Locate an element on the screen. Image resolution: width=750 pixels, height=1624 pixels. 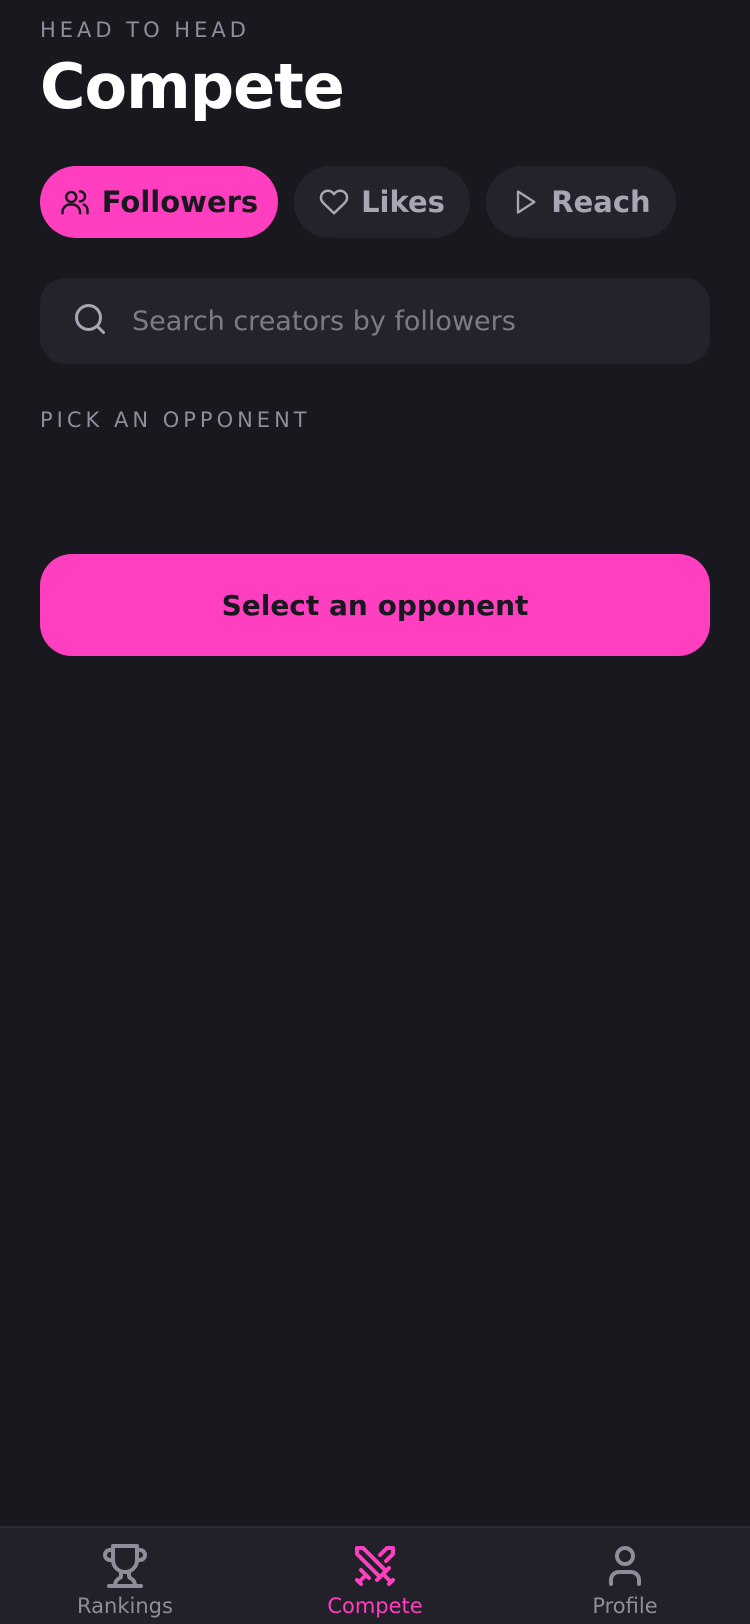
tab-label: Profile is located at coordinates (625, 1606).